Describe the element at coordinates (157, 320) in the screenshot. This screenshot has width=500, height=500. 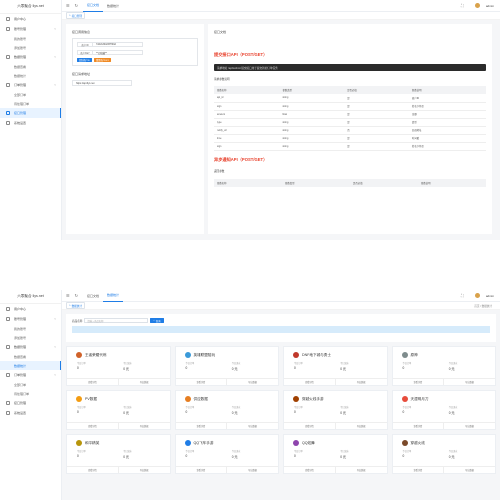
I see `search-button: ⌕ 查询` at that location.